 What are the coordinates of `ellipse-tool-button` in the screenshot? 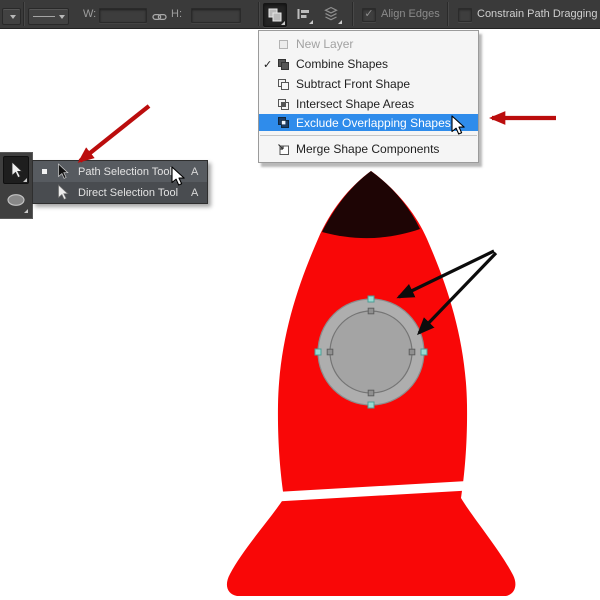 It's located at (16, 200).